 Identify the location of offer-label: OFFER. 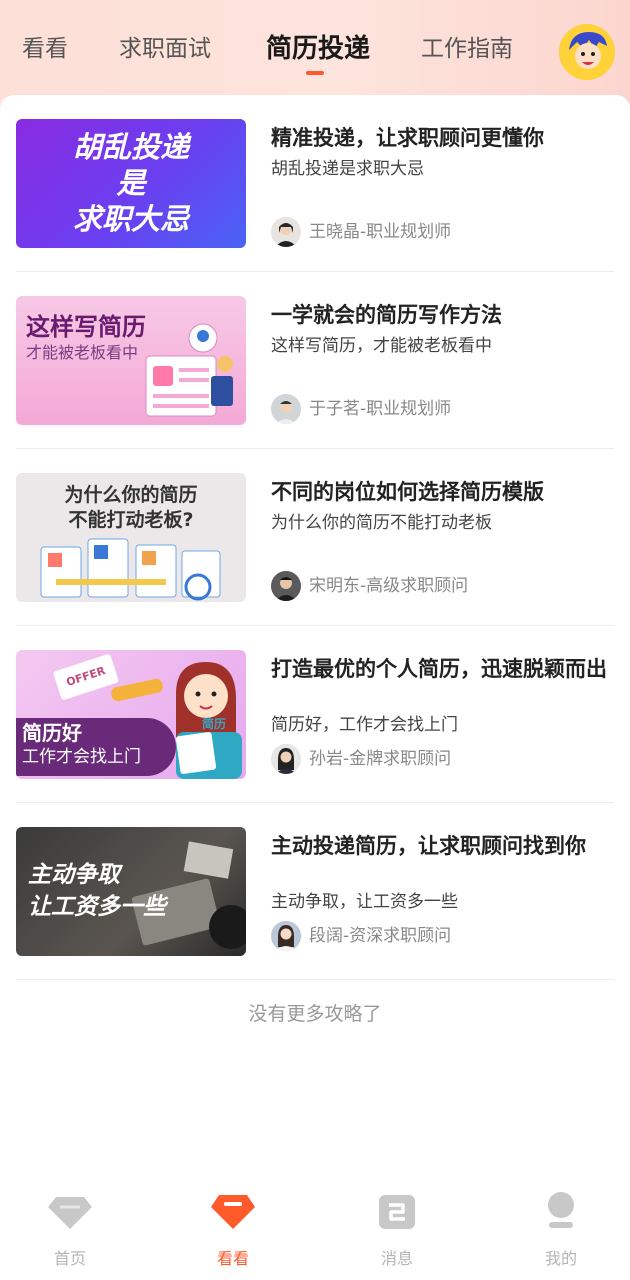
(86, 676).